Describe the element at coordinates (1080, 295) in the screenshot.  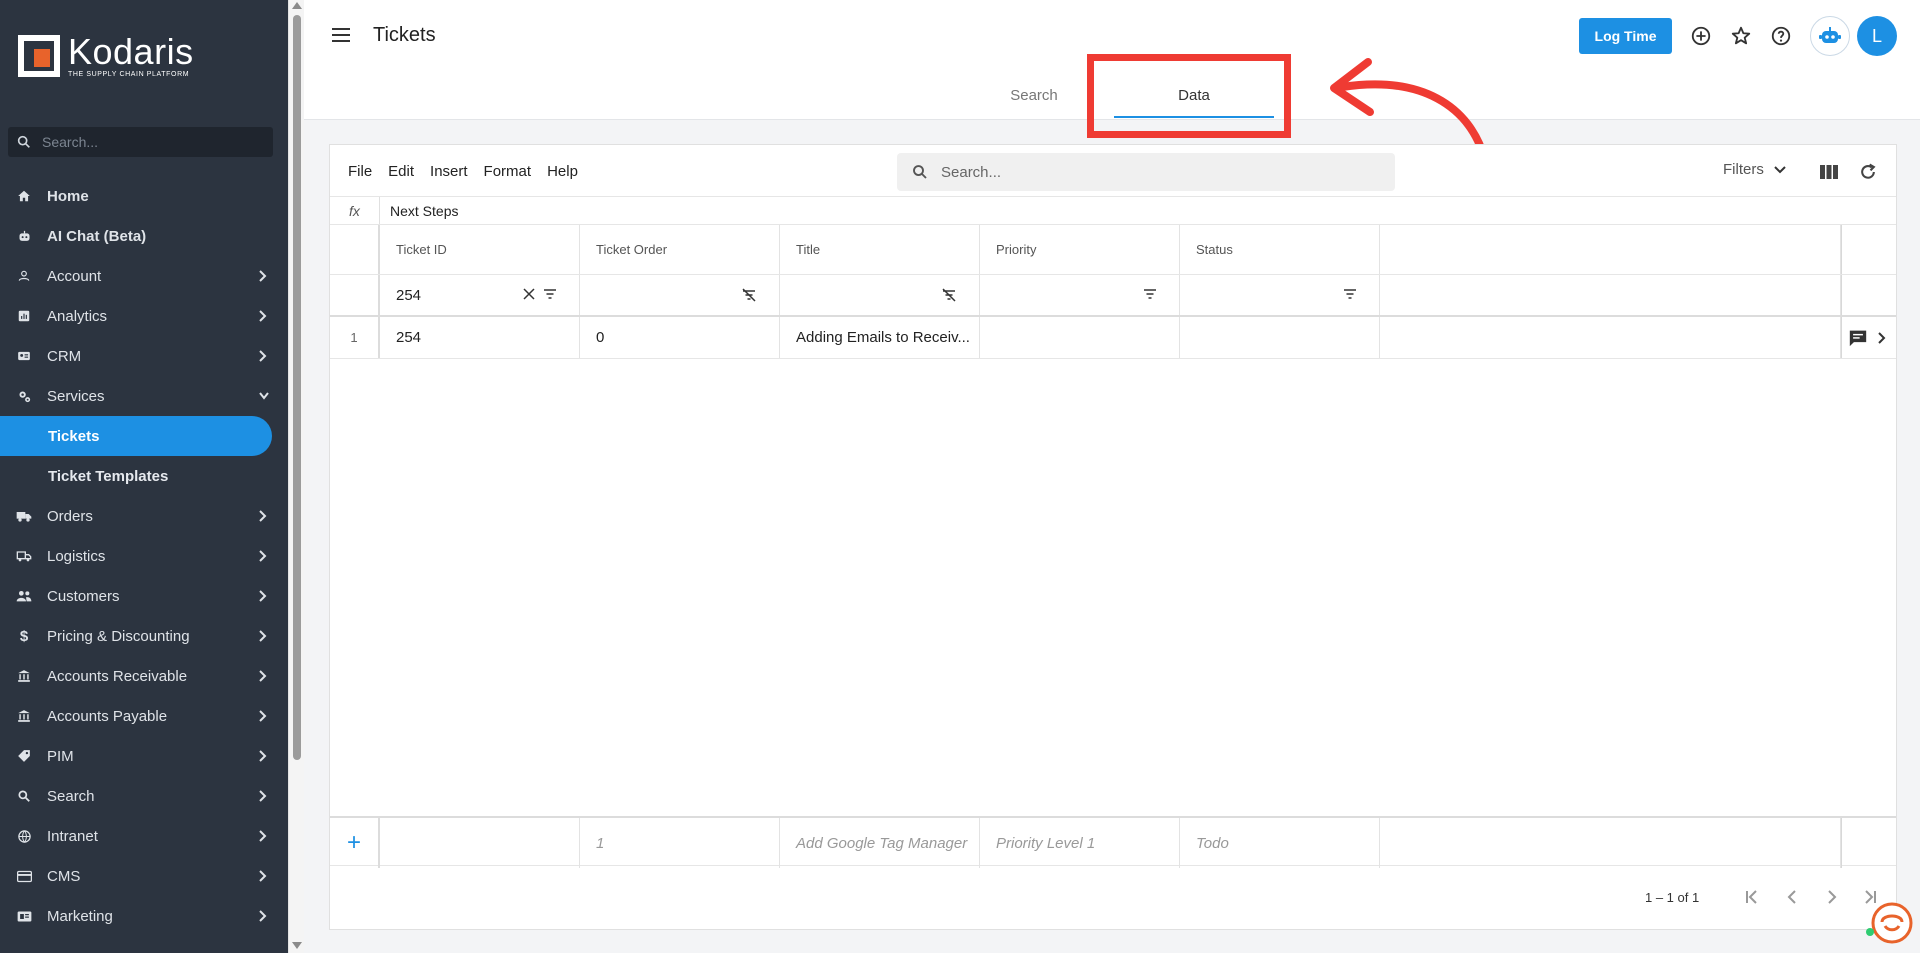
I see `filter-priority` at that location.